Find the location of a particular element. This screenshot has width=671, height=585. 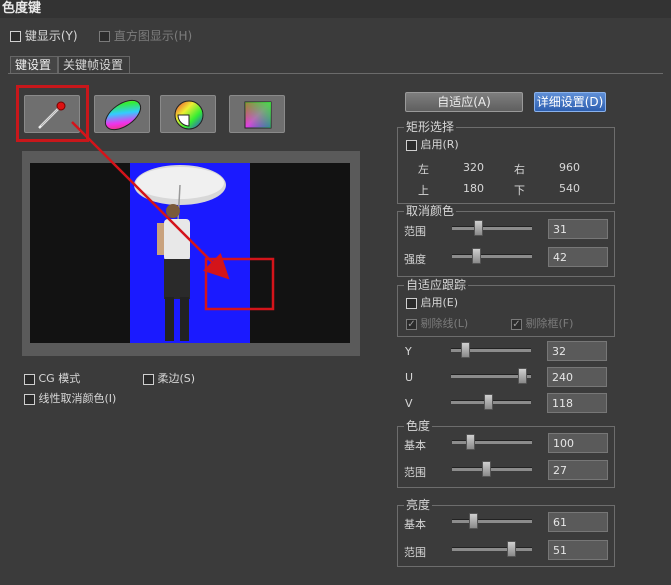

despill-strength-slider is located at coordinates (492, 256).